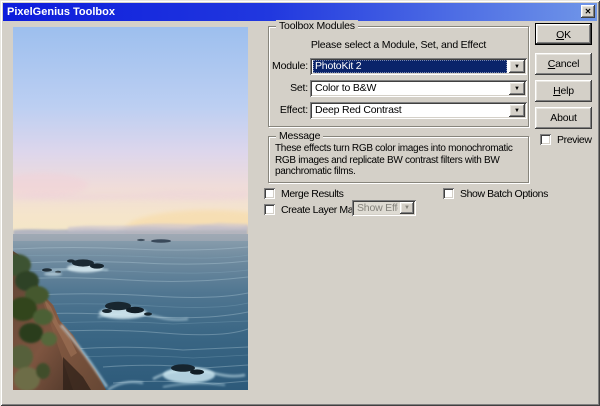 The image size is (600, 406). I want to click on module-select: PhotoKit 2 ▼, so click(418, 66).